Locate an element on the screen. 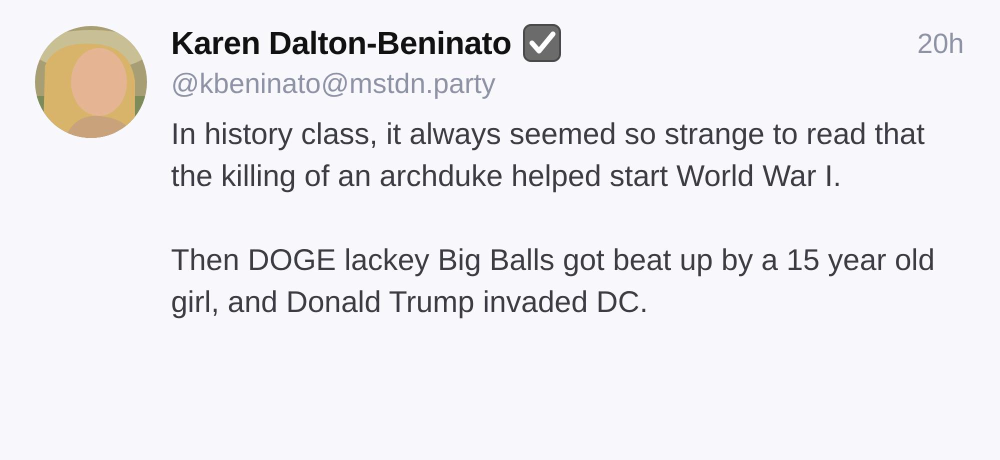 This screenshot has height=460, width=1000. post-paragraph: In history class, it always seemed so strange to read that the killing of an archduke helped start World War I. is located at coordinates (548, 156).